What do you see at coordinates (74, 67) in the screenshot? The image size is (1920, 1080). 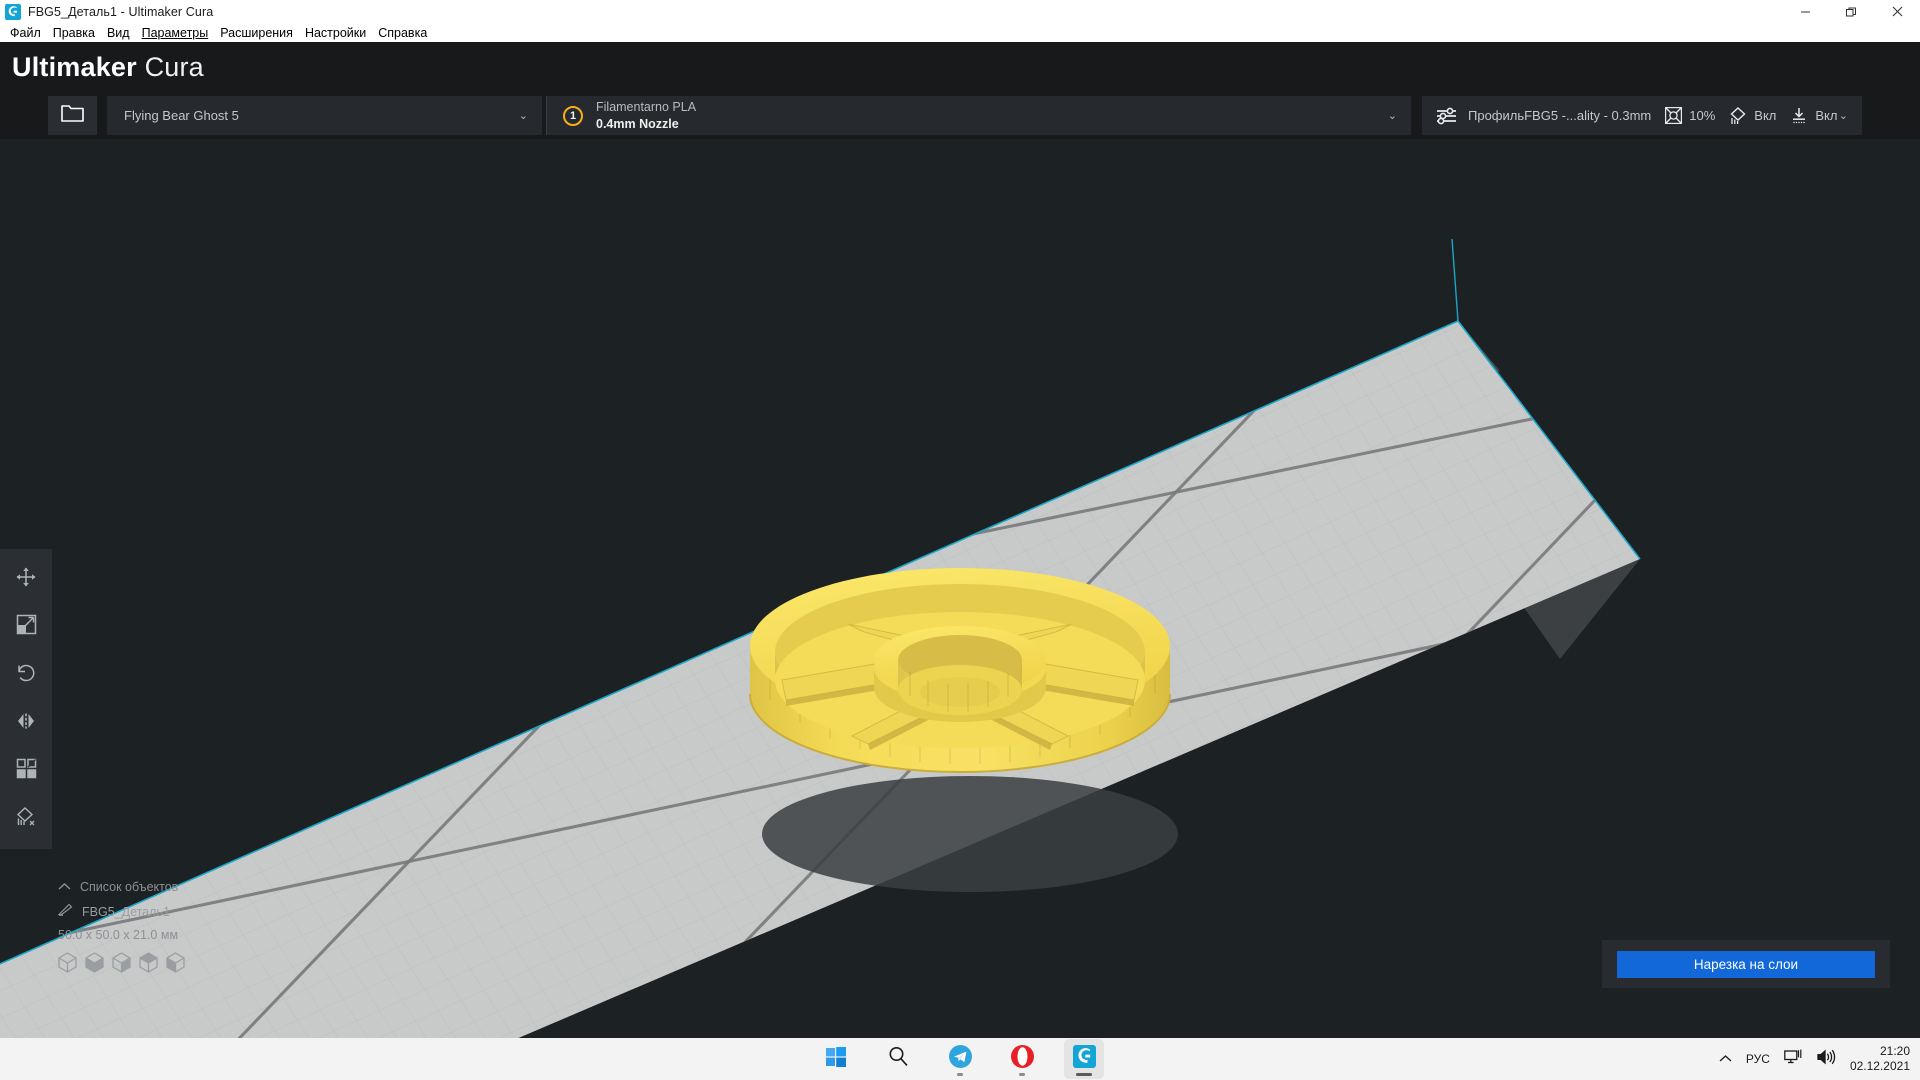 I see `brand-ultimaker: Ultimaker` at bounding box center [74, 67].